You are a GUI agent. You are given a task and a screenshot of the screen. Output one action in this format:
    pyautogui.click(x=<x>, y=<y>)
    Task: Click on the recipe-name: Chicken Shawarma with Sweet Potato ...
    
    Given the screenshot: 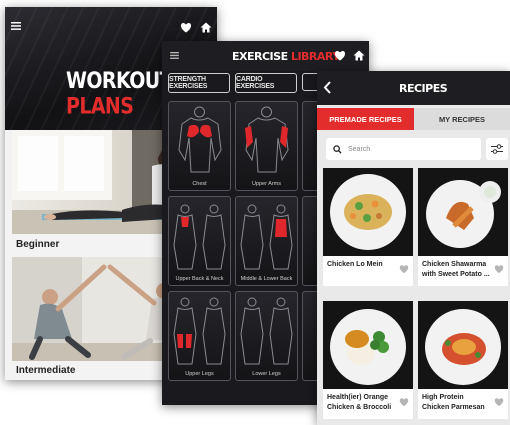 What is the action you would take?
    pyautogui.click(x=456, y=269)
    